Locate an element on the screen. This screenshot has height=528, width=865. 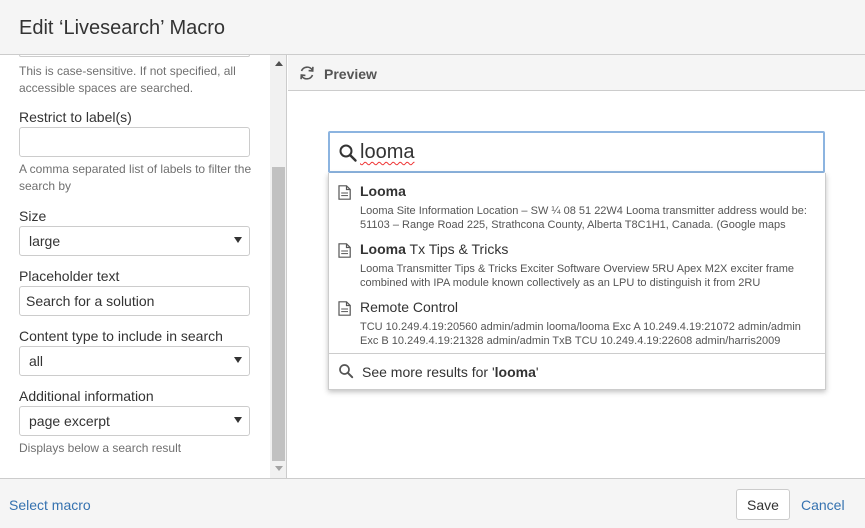
see-more-term: looma is located at coordinates (515, 372).